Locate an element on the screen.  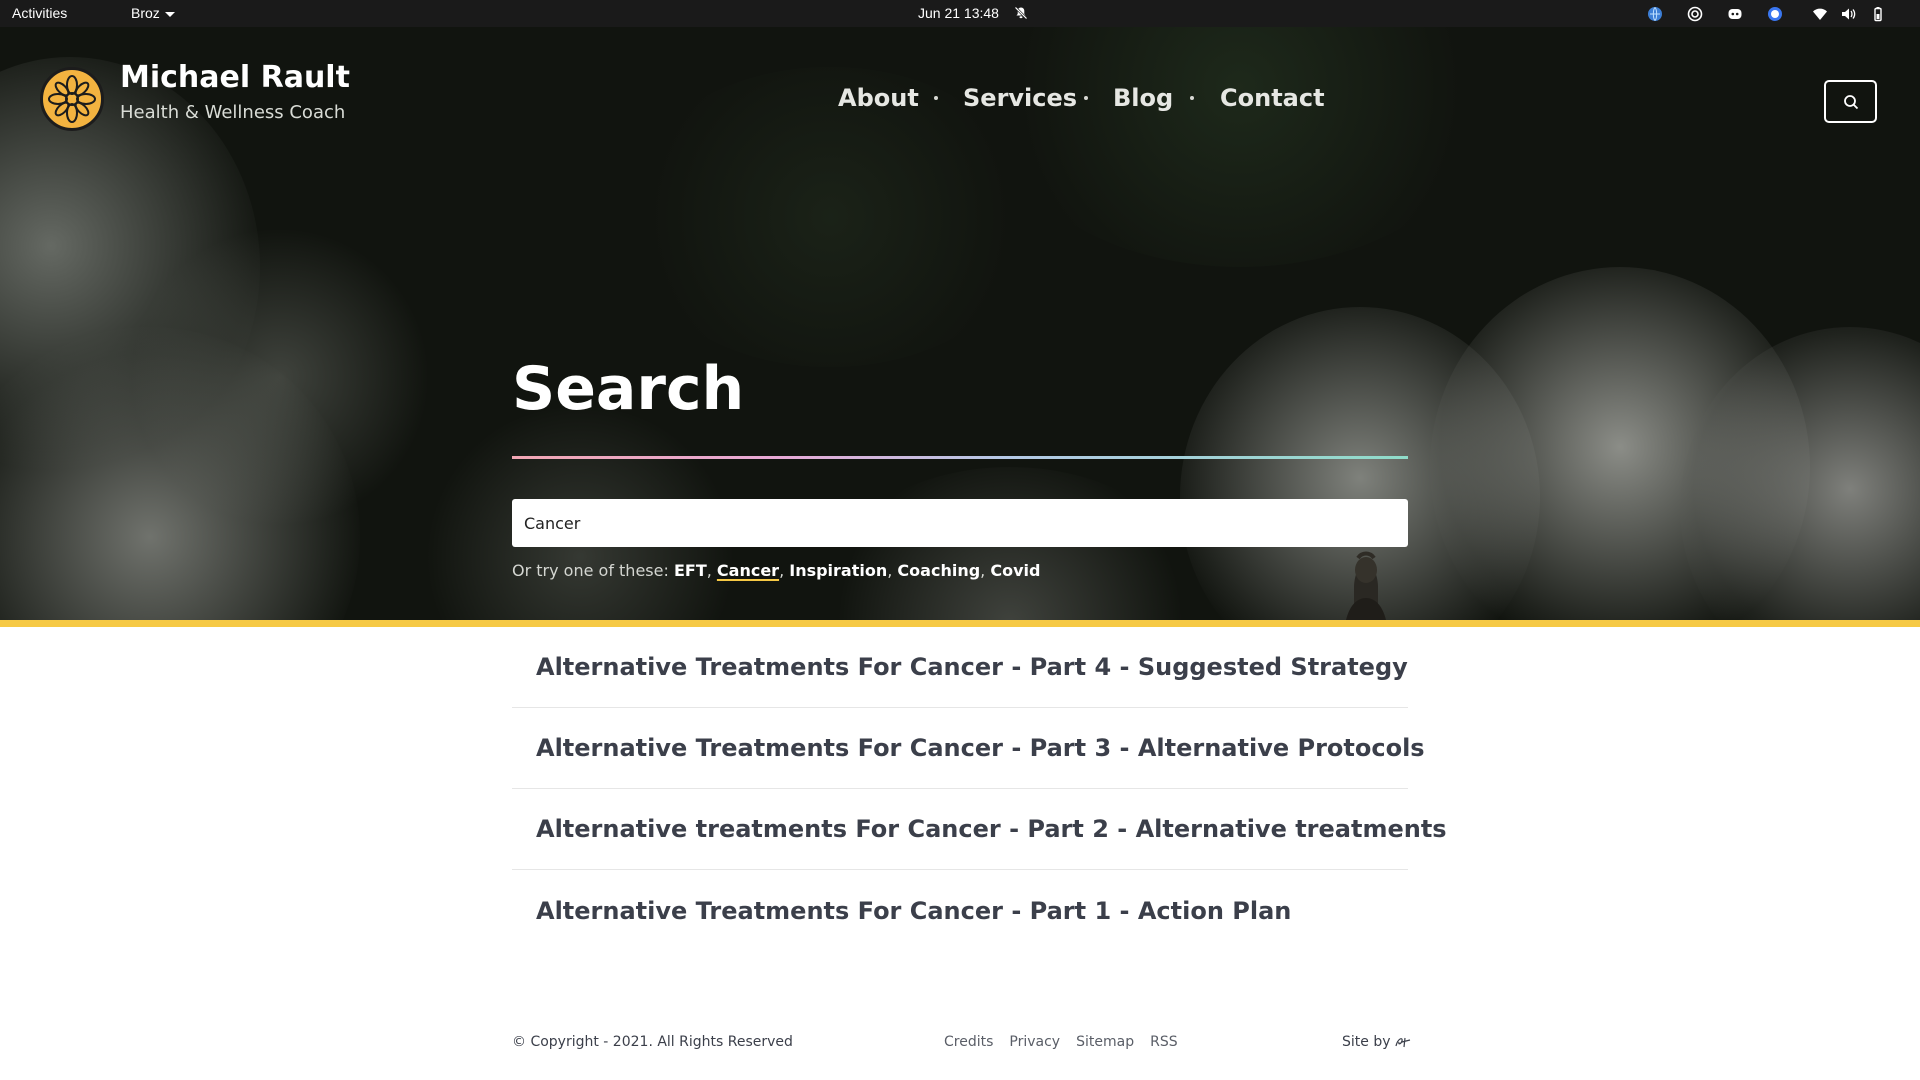
search-icon is located at coordinates (1851, 102).